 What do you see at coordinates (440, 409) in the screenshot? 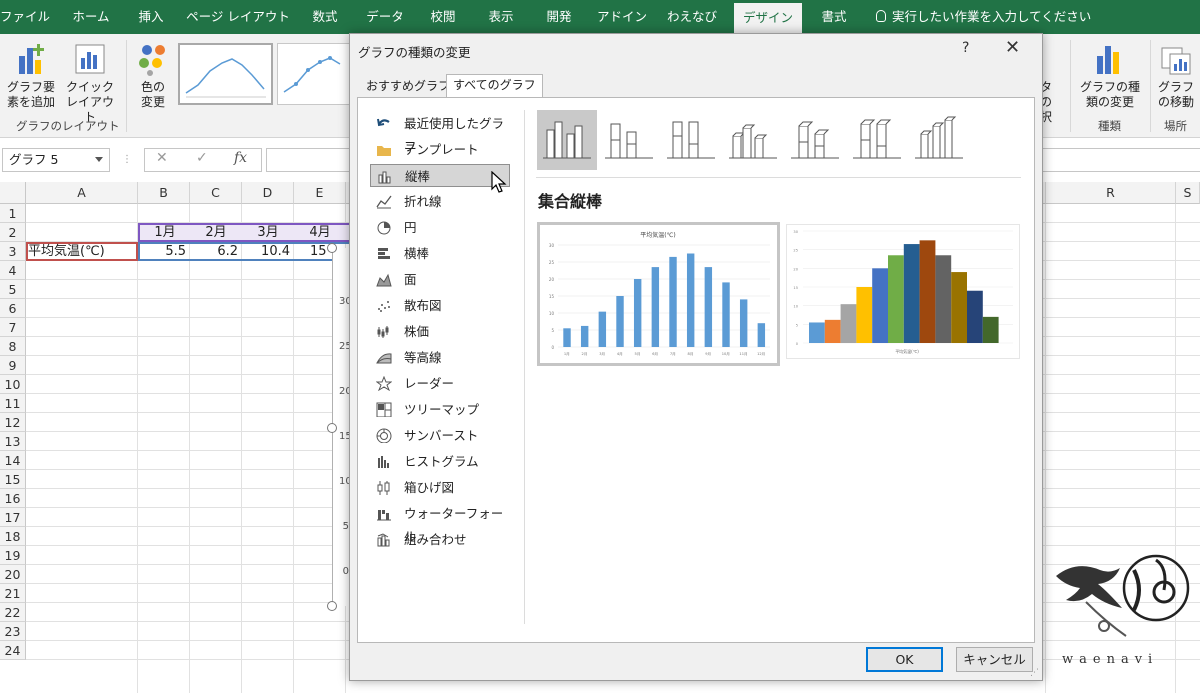
I see `chart-category-item: ツリーマップ` at bounding box center [440, 409].